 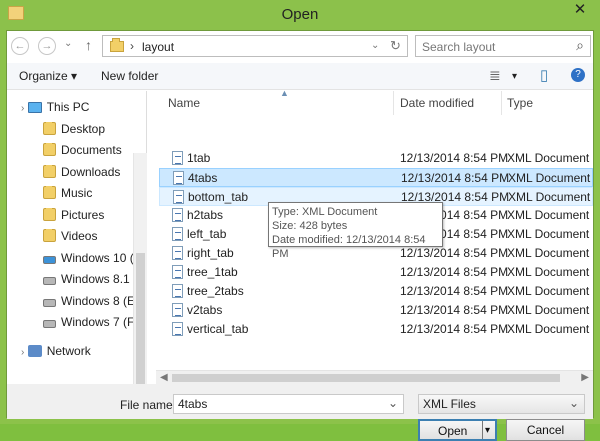 I want to click on help-icon: ?, so click(x=578, y=75).